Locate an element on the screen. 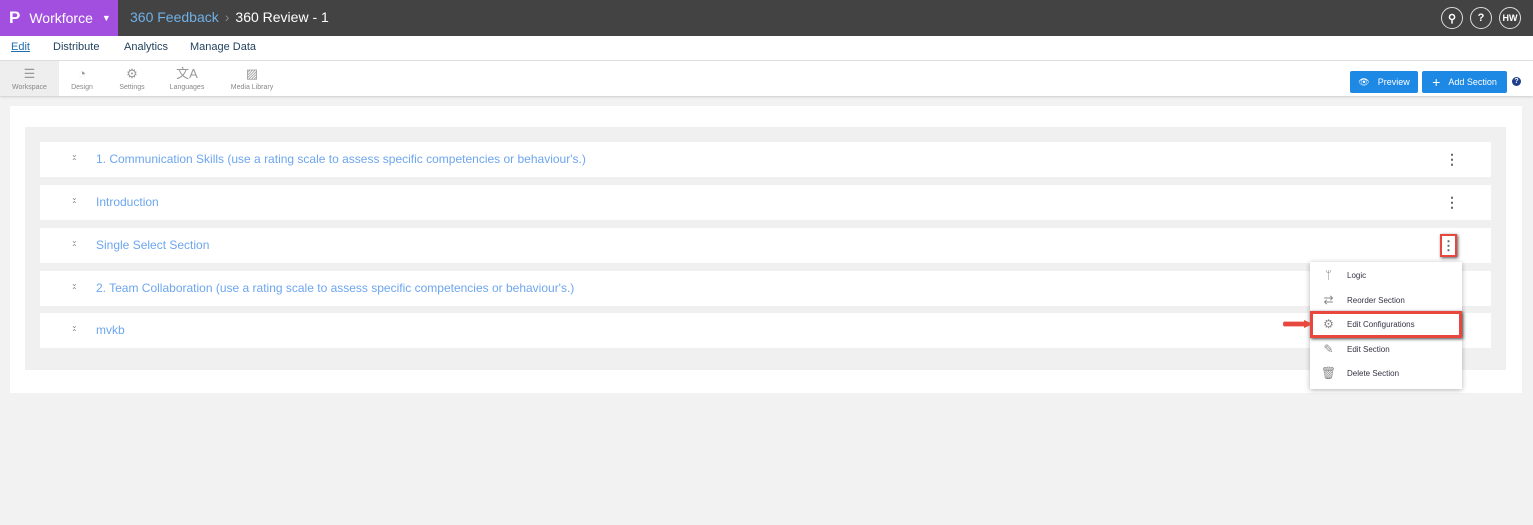 The image size is (1533, 525). product-switcher: P Workforce ▼ is located at coordinates (59, 18).